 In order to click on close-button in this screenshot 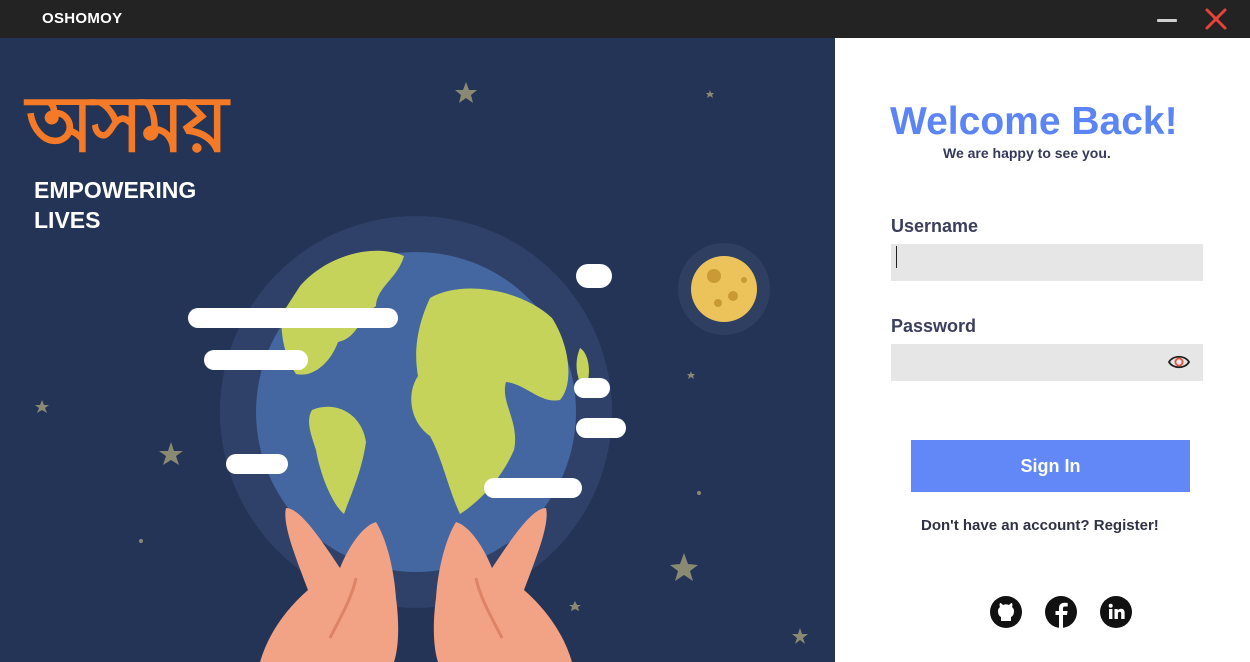, I will do `click(1216, 19)`.